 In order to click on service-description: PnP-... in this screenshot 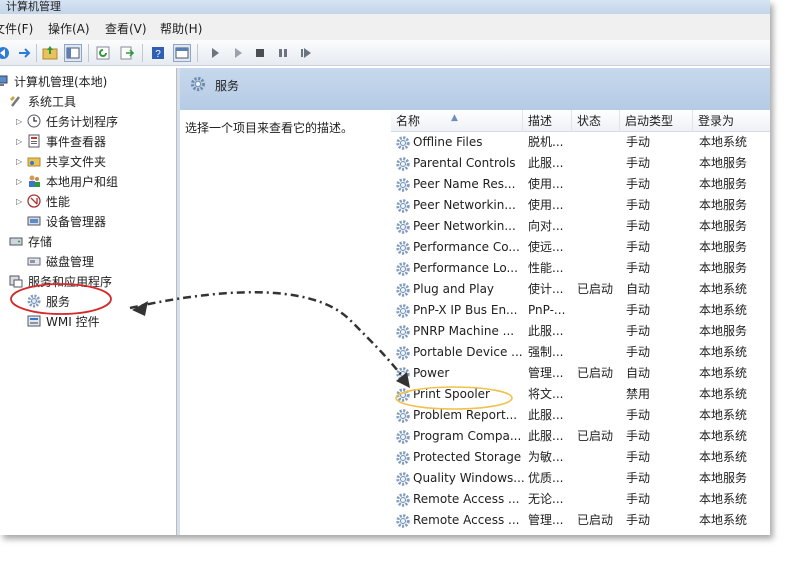, I will do `click(547, 310)`.